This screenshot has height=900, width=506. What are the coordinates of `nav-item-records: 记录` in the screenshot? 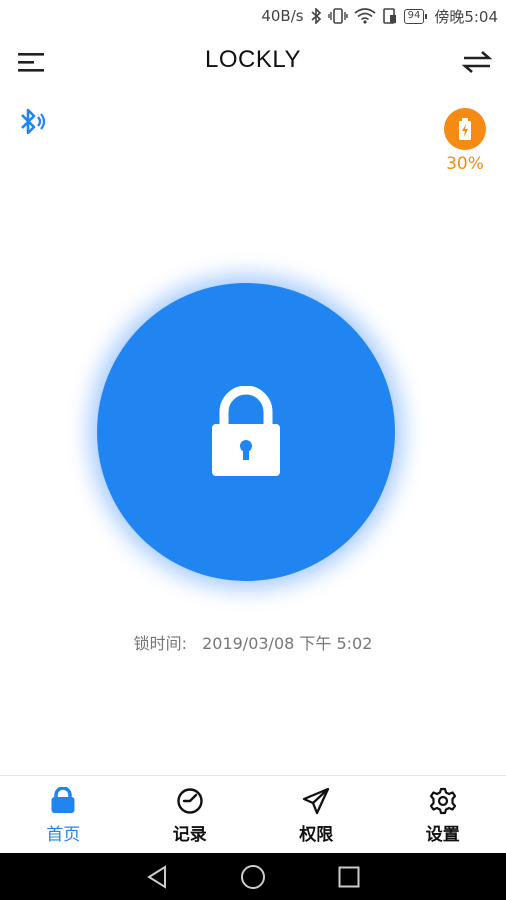 It's located at (190, 814).